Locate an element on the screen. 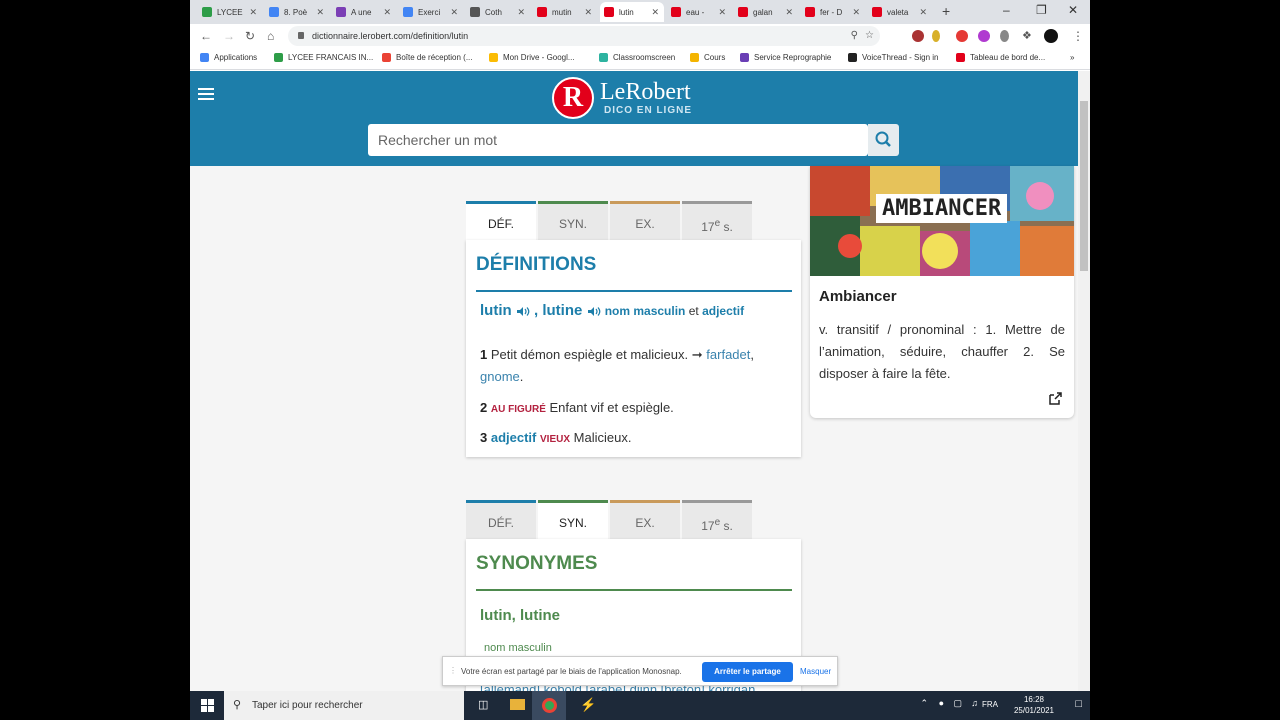  file-explorer-icon is located at coordinates (517, 704).